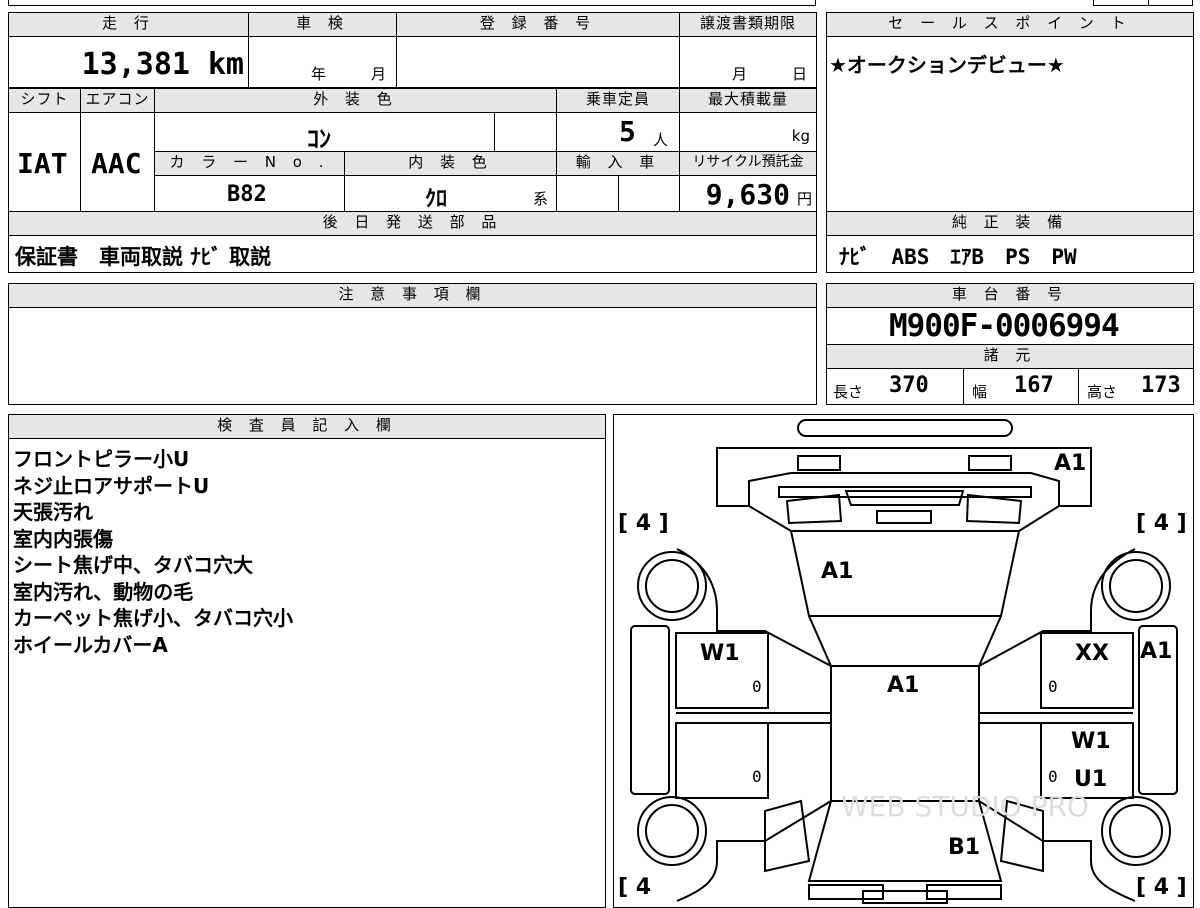 The image size is (1200, 908). I want to click on color-no-header: カ ラ ー N o ., so click(249, 163).